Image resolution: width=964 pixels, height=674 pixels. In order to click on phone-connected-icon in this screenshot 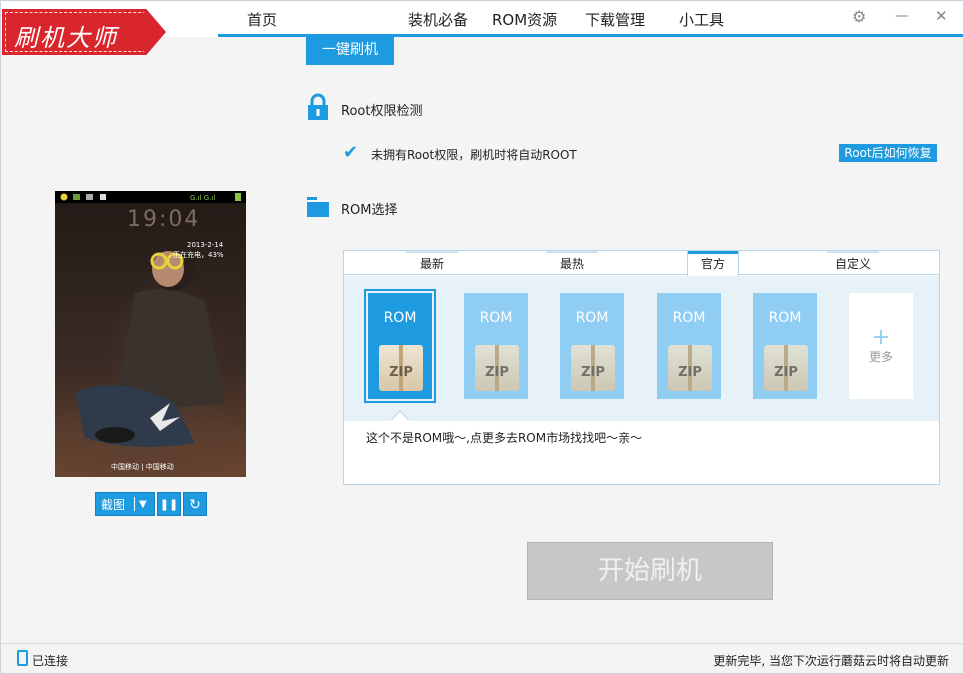, I will do `click(22, 658)`.